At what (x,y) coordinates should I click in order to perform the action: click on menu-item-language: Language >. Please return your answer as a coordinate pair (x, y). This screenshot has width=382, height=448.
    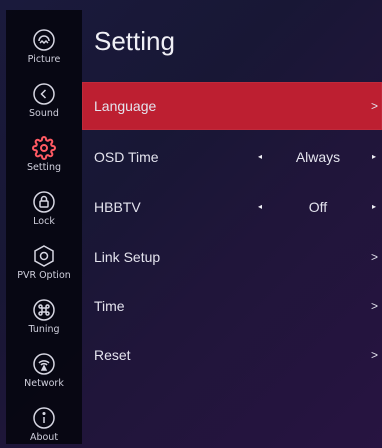
    Looking at the image, I should click on (232, 106).